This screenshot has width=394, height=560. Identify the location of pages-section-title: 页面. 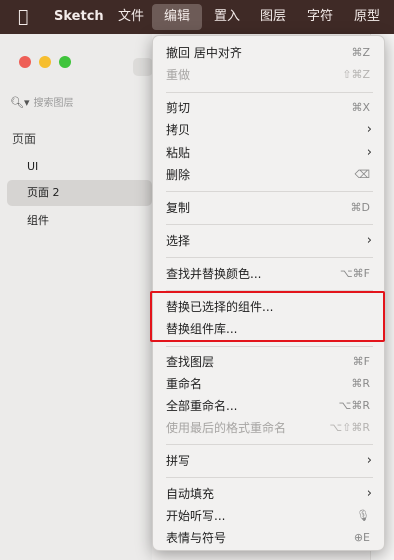
(24, 139).